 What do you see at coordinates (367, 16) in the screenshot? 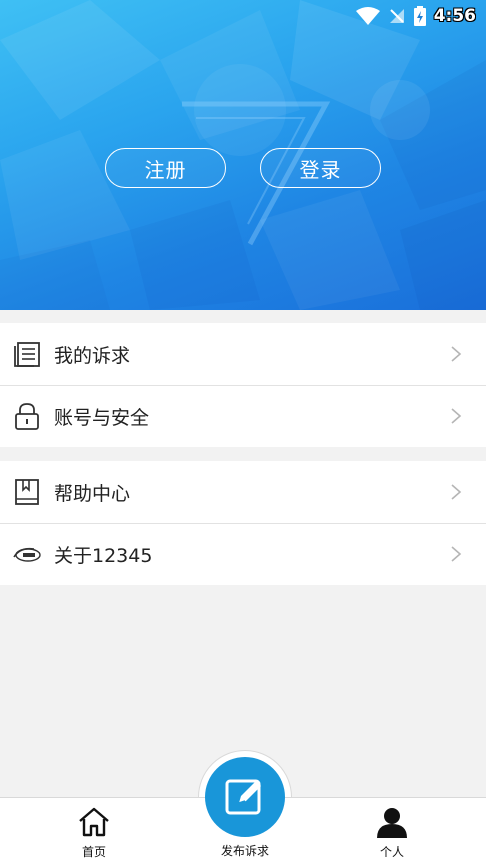
I see `wifi-icon` at bounding box center [367, 16].